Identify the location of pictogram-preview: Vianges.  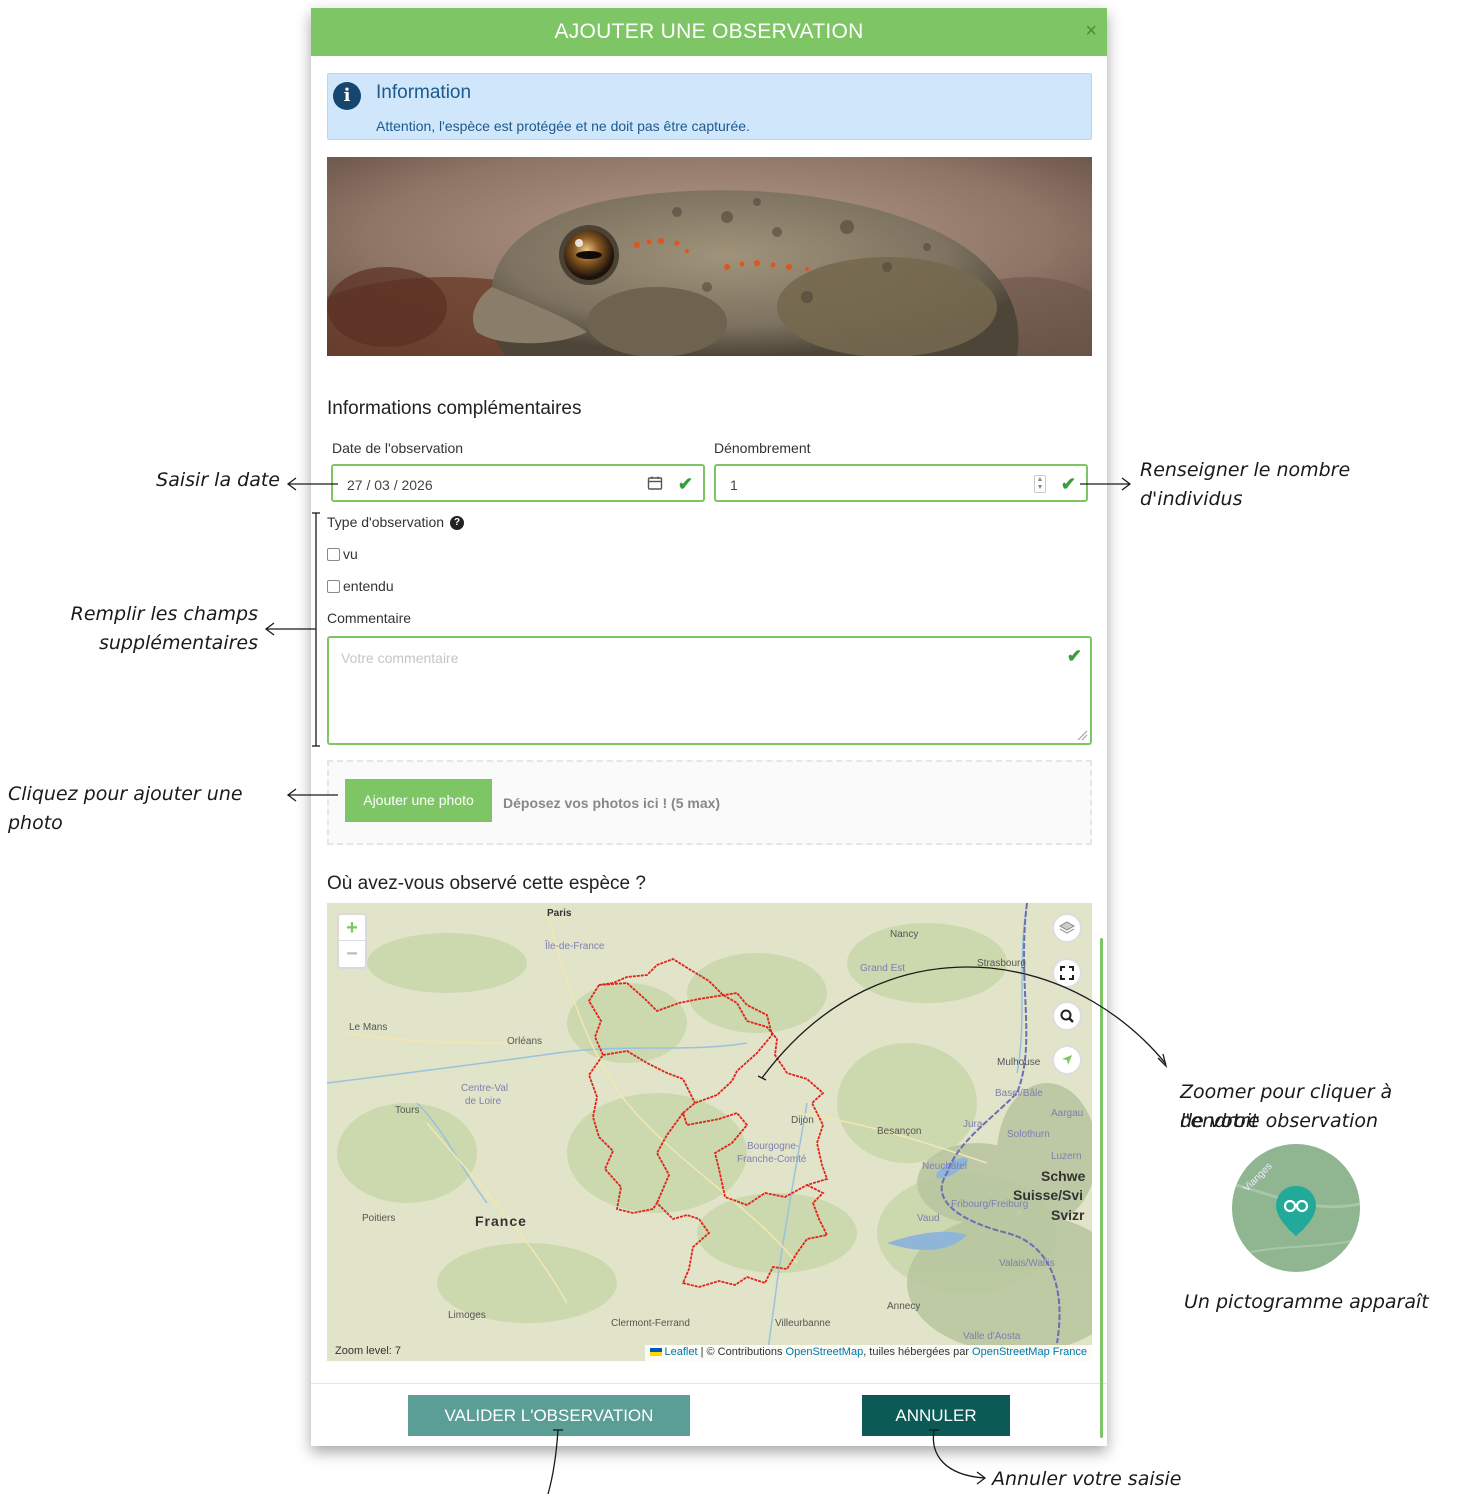
(1296, 1208).